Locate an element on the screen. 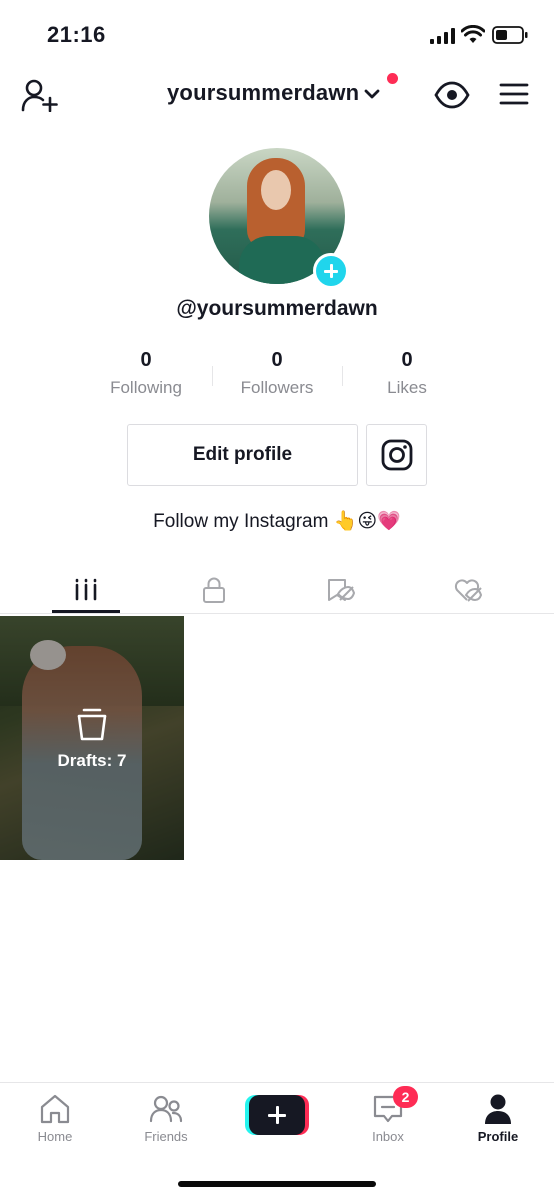 The width and height of the screenshot is (554, 1200). instagram-button is located at coordinates (396, 455).